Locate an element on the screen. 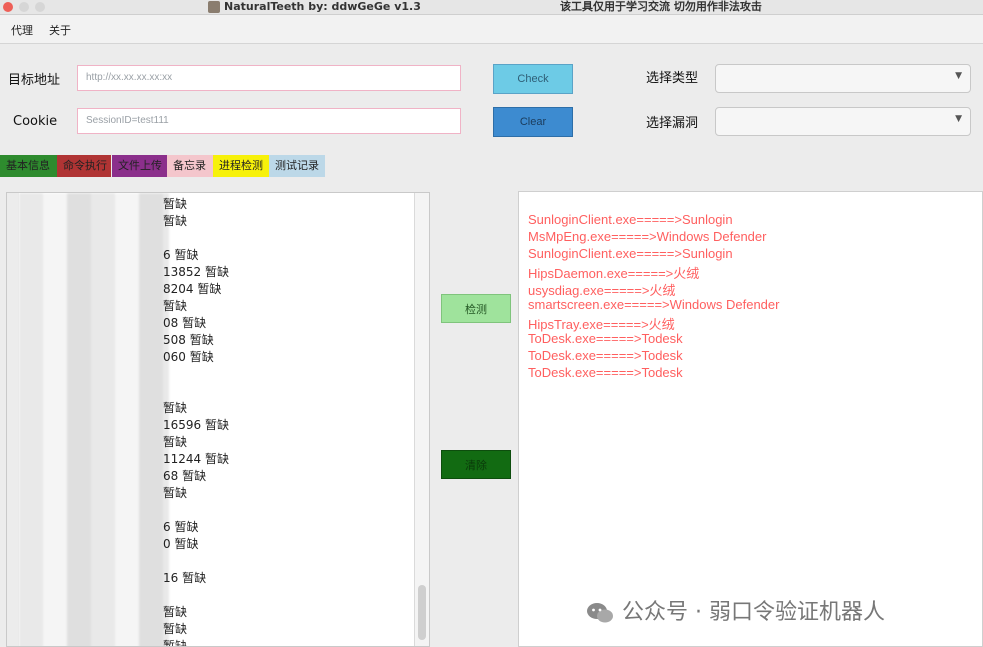  process-list-item: 0 暂缺 is located at coordinates (181, 544).